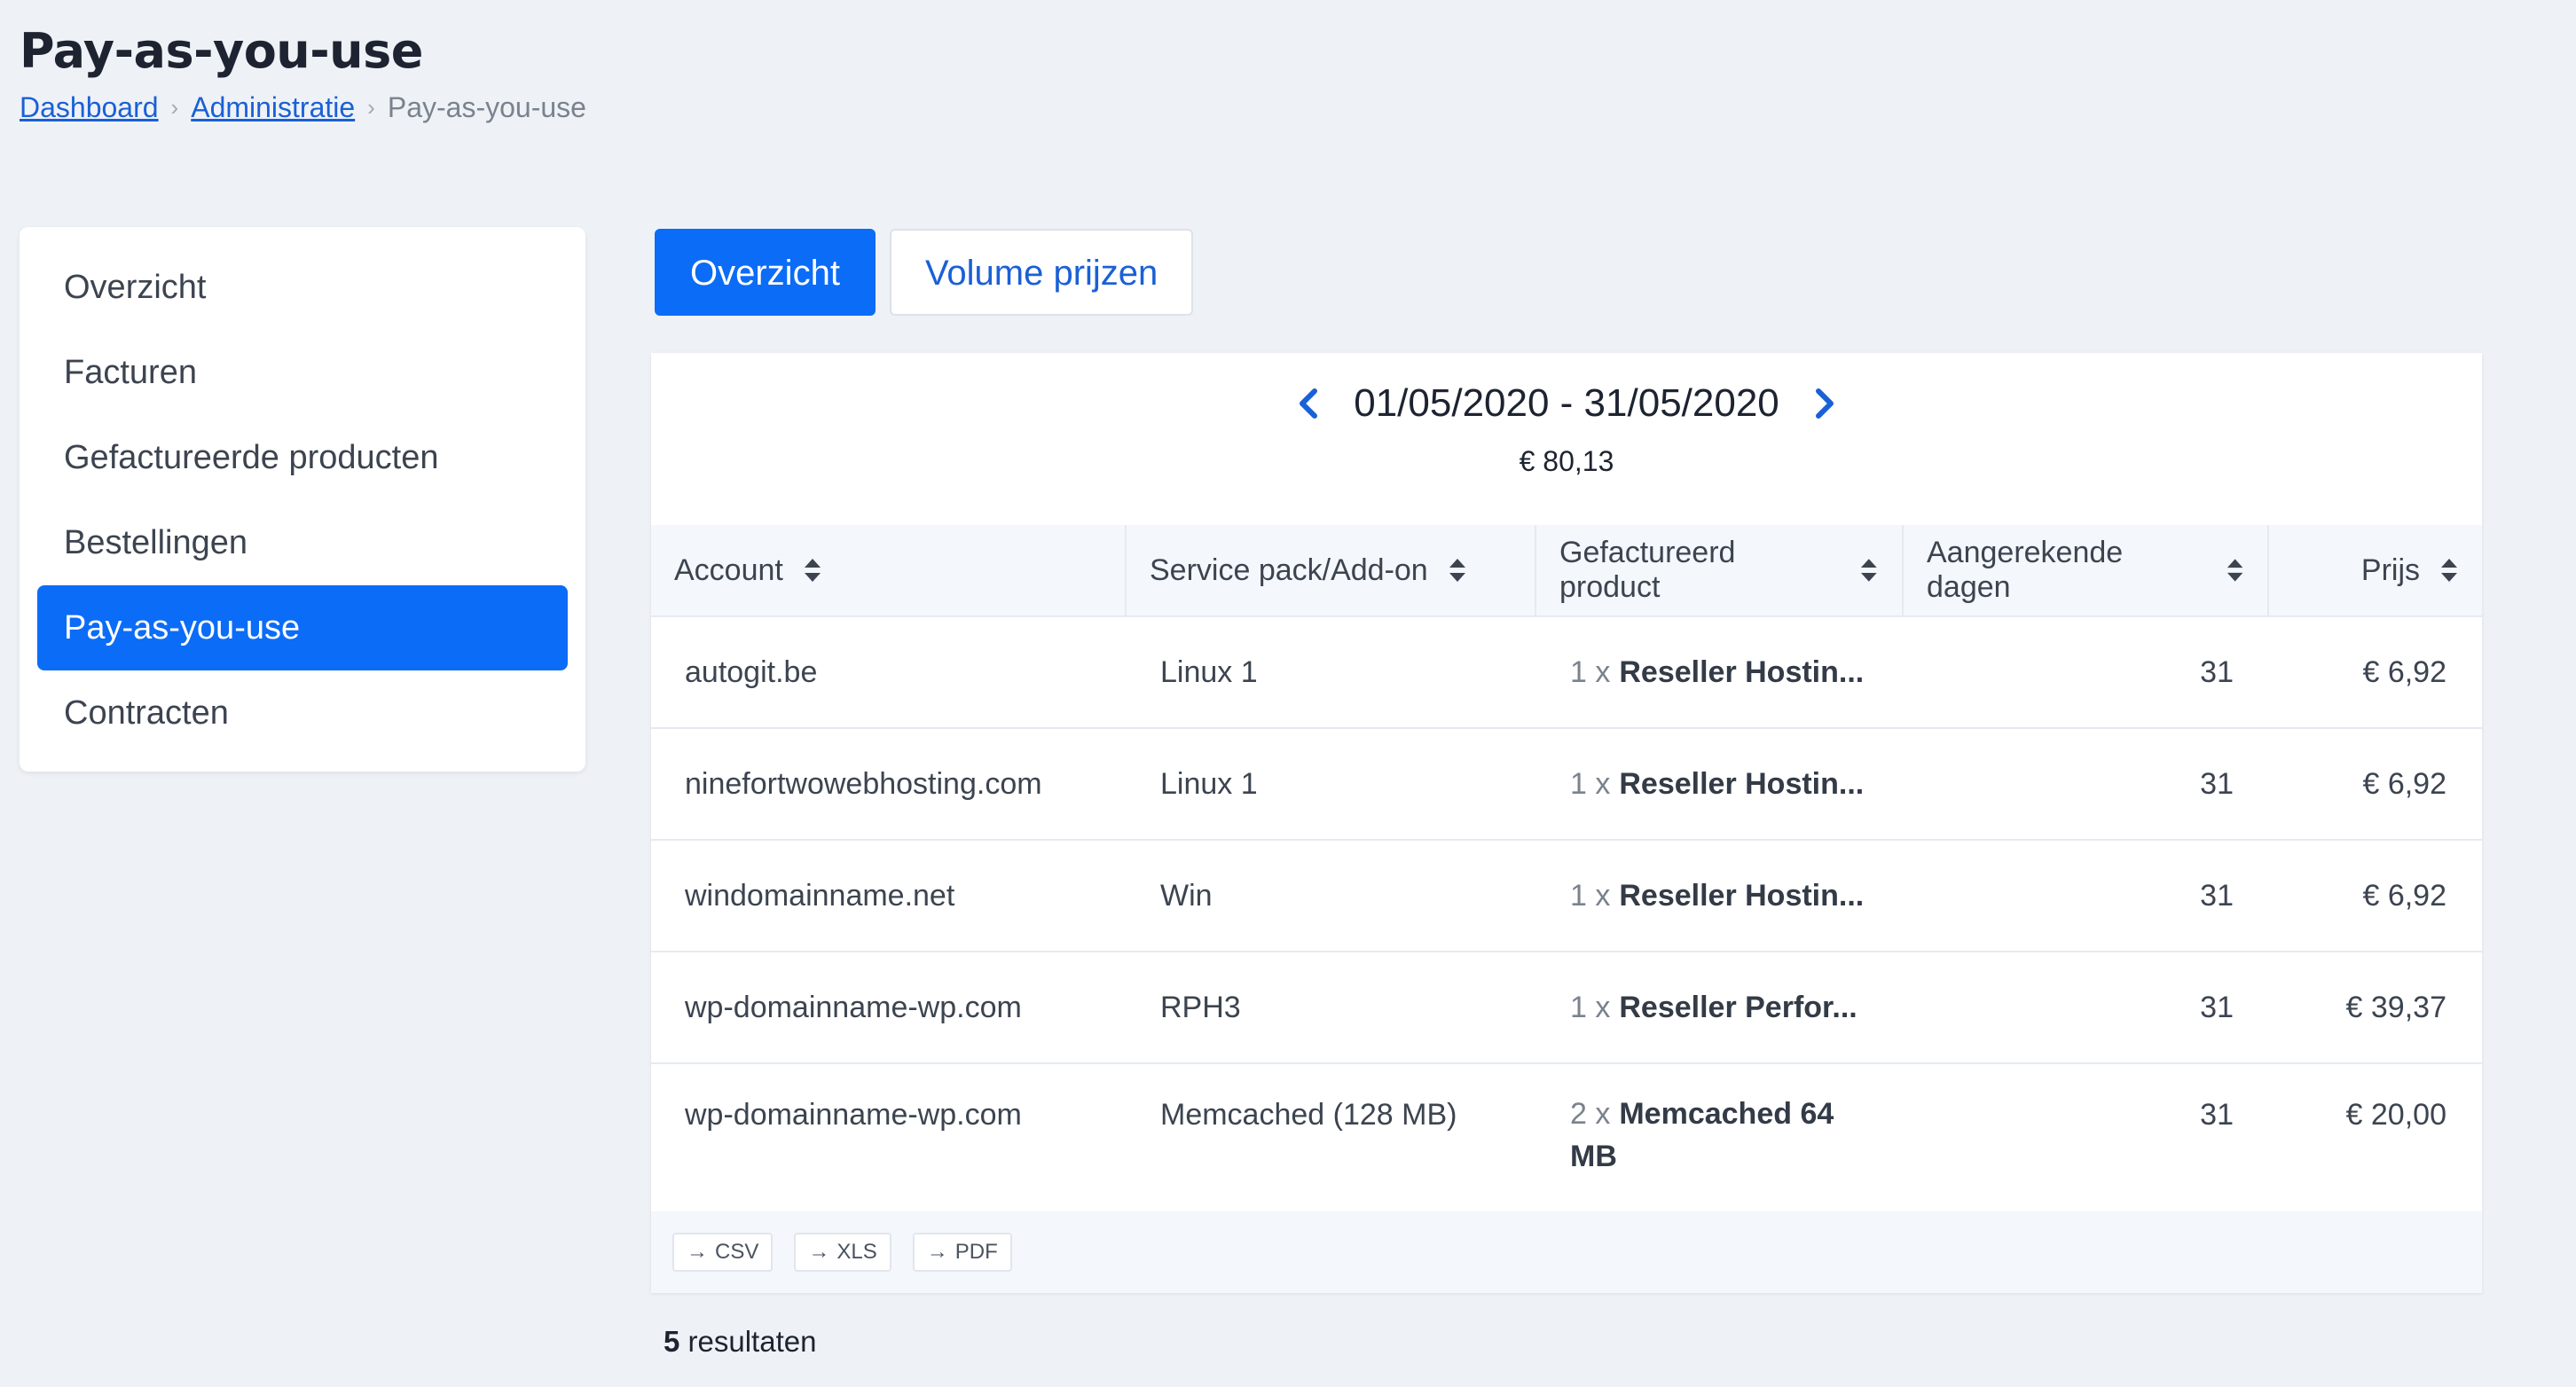  What do you see at coordinates (1331, 570) in the screenshot?
I see `column-header-service-pack: Service pack/Add-on` at bounding box center [1331, 570].